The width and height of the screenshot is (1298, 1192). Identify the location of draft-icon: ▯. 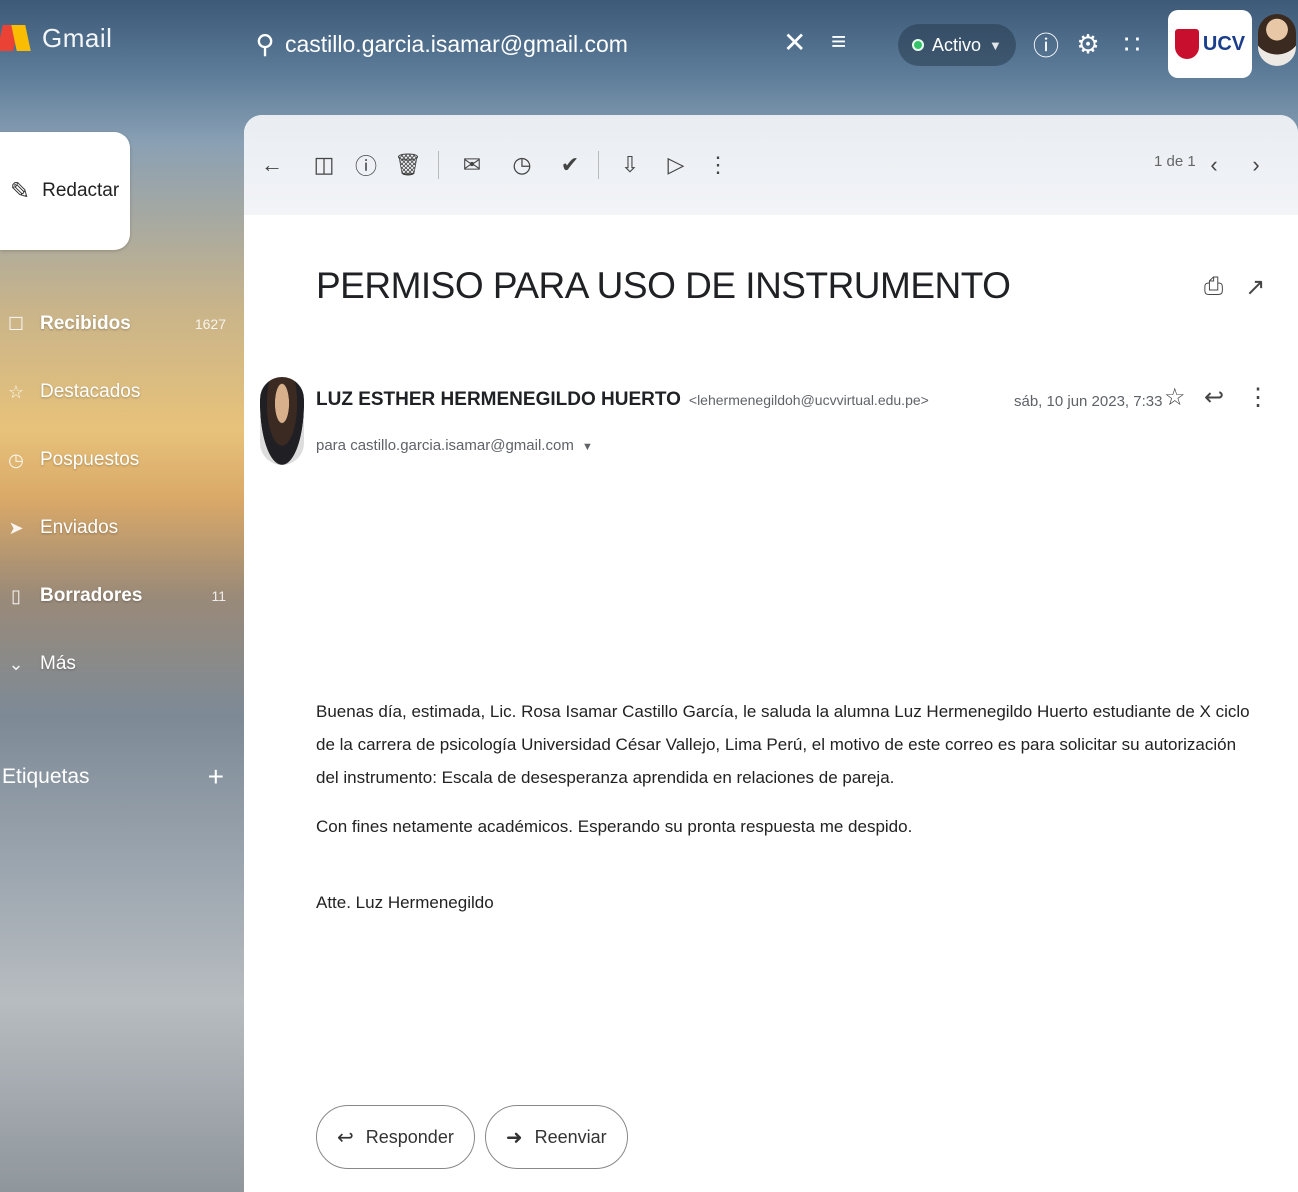
(16, 595).